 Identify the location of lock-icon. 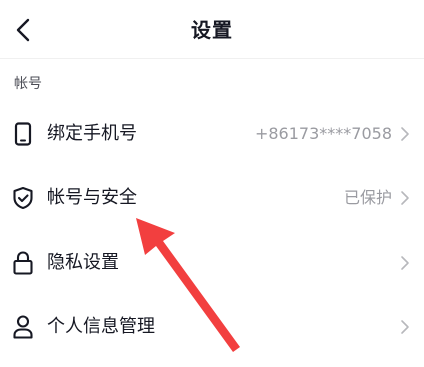
(23, 263).